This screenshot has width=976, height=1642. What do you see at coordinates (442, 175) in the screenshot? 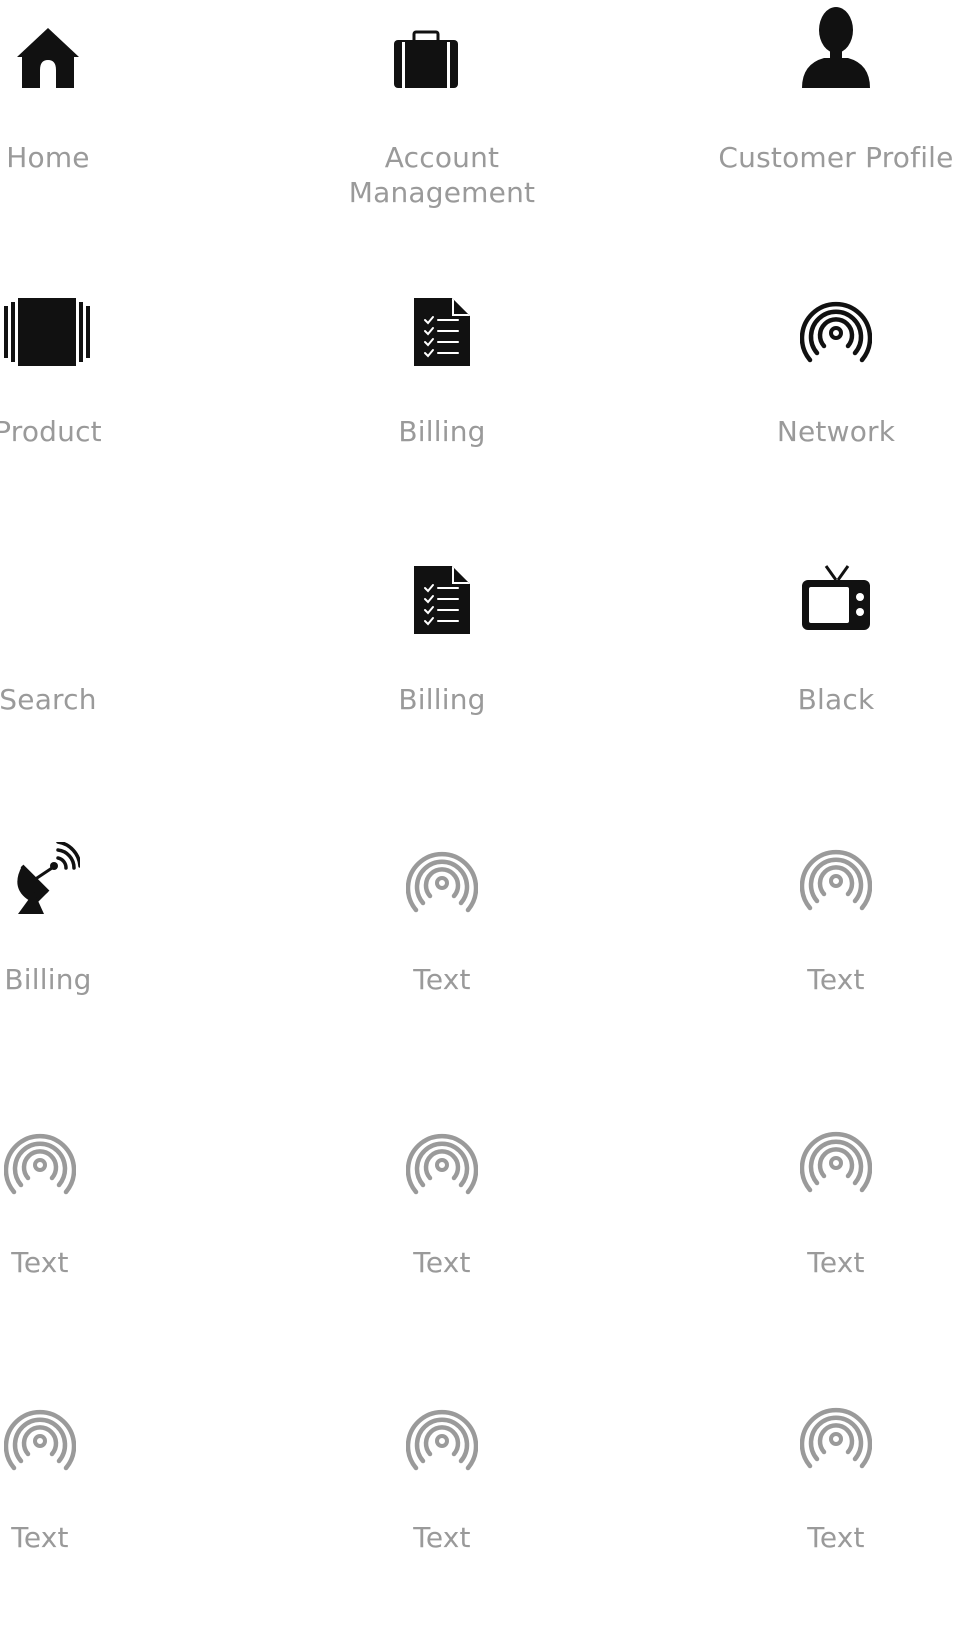
I see `tile-label: Account Management` at bounding box center [442, 175].